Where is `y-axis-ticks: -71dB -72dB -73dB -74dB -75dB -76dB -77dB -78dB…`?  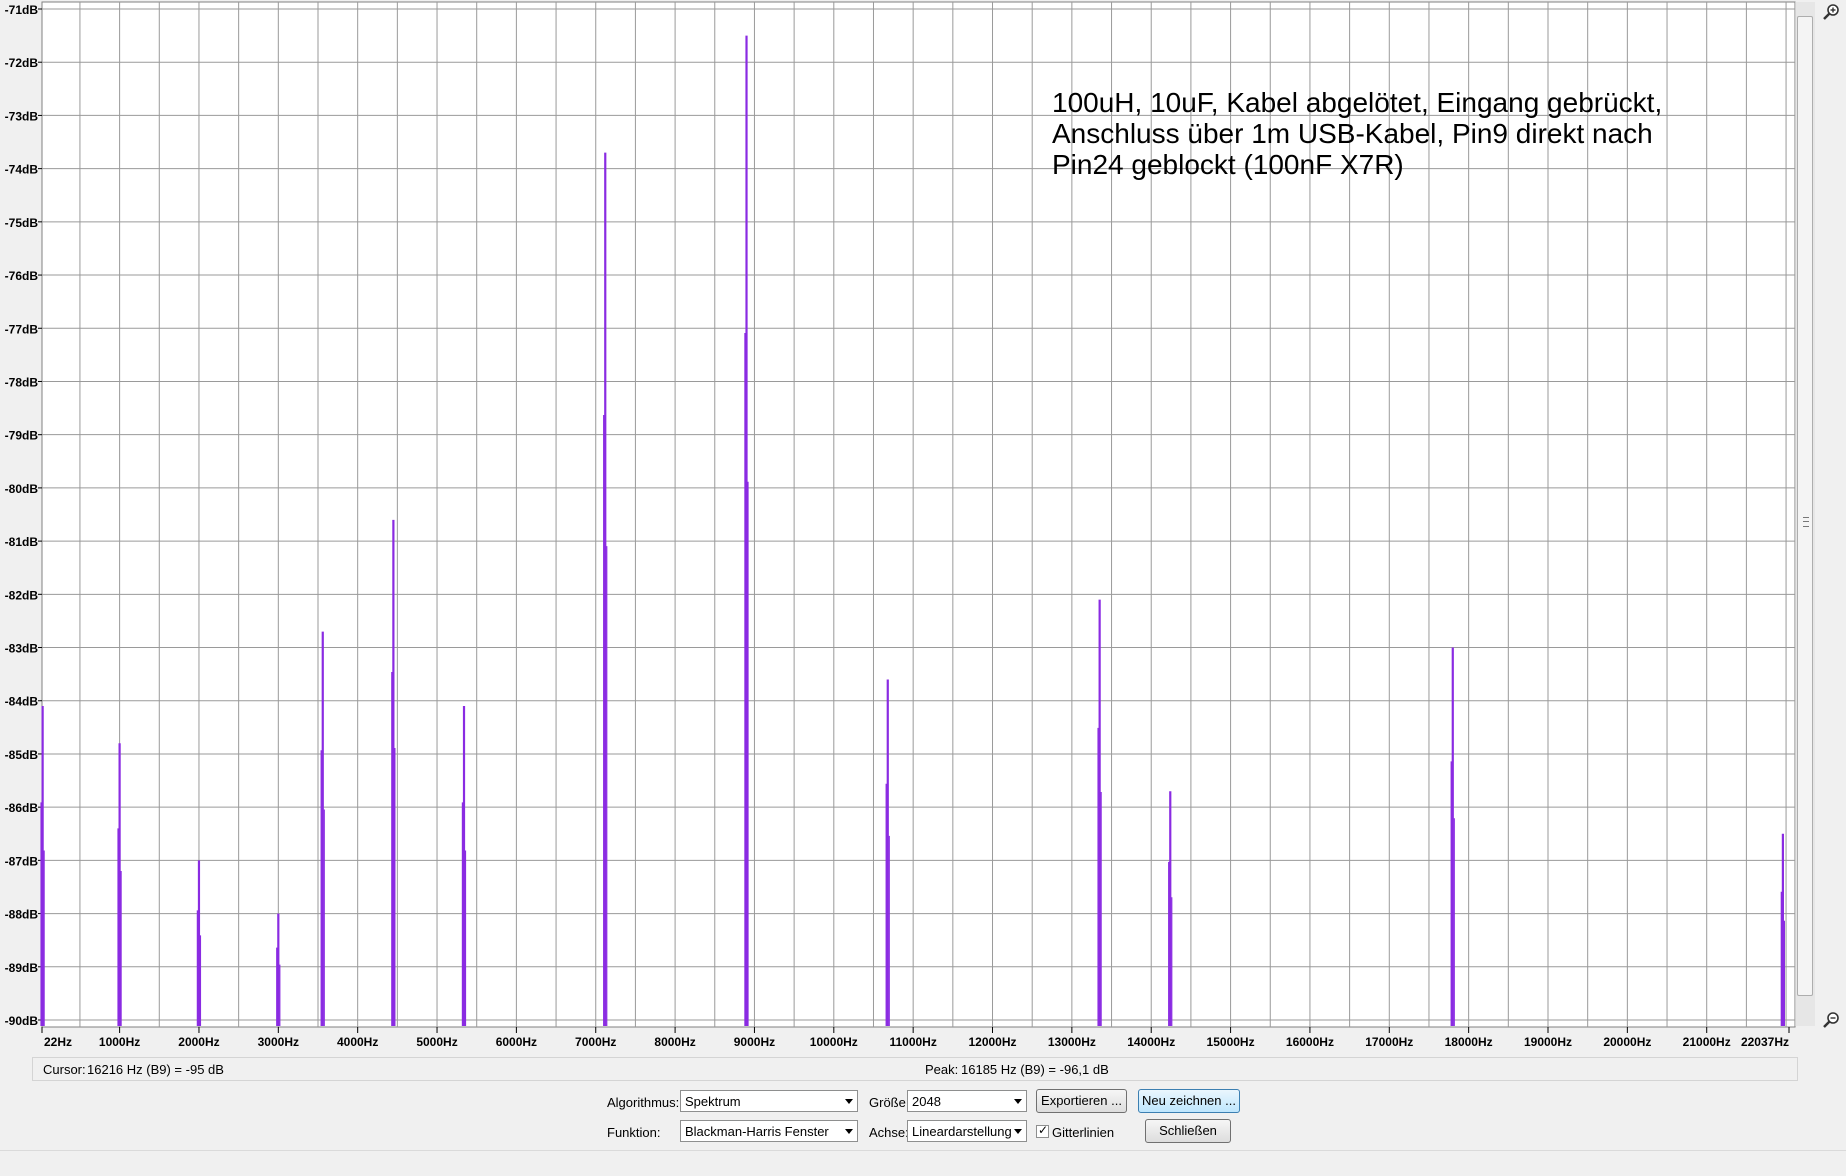 y-axis-ticks: -71dB -72dB -73dB -74dB -75dB -76dB -77dB -78dB… is located at coordinates (23, 515).